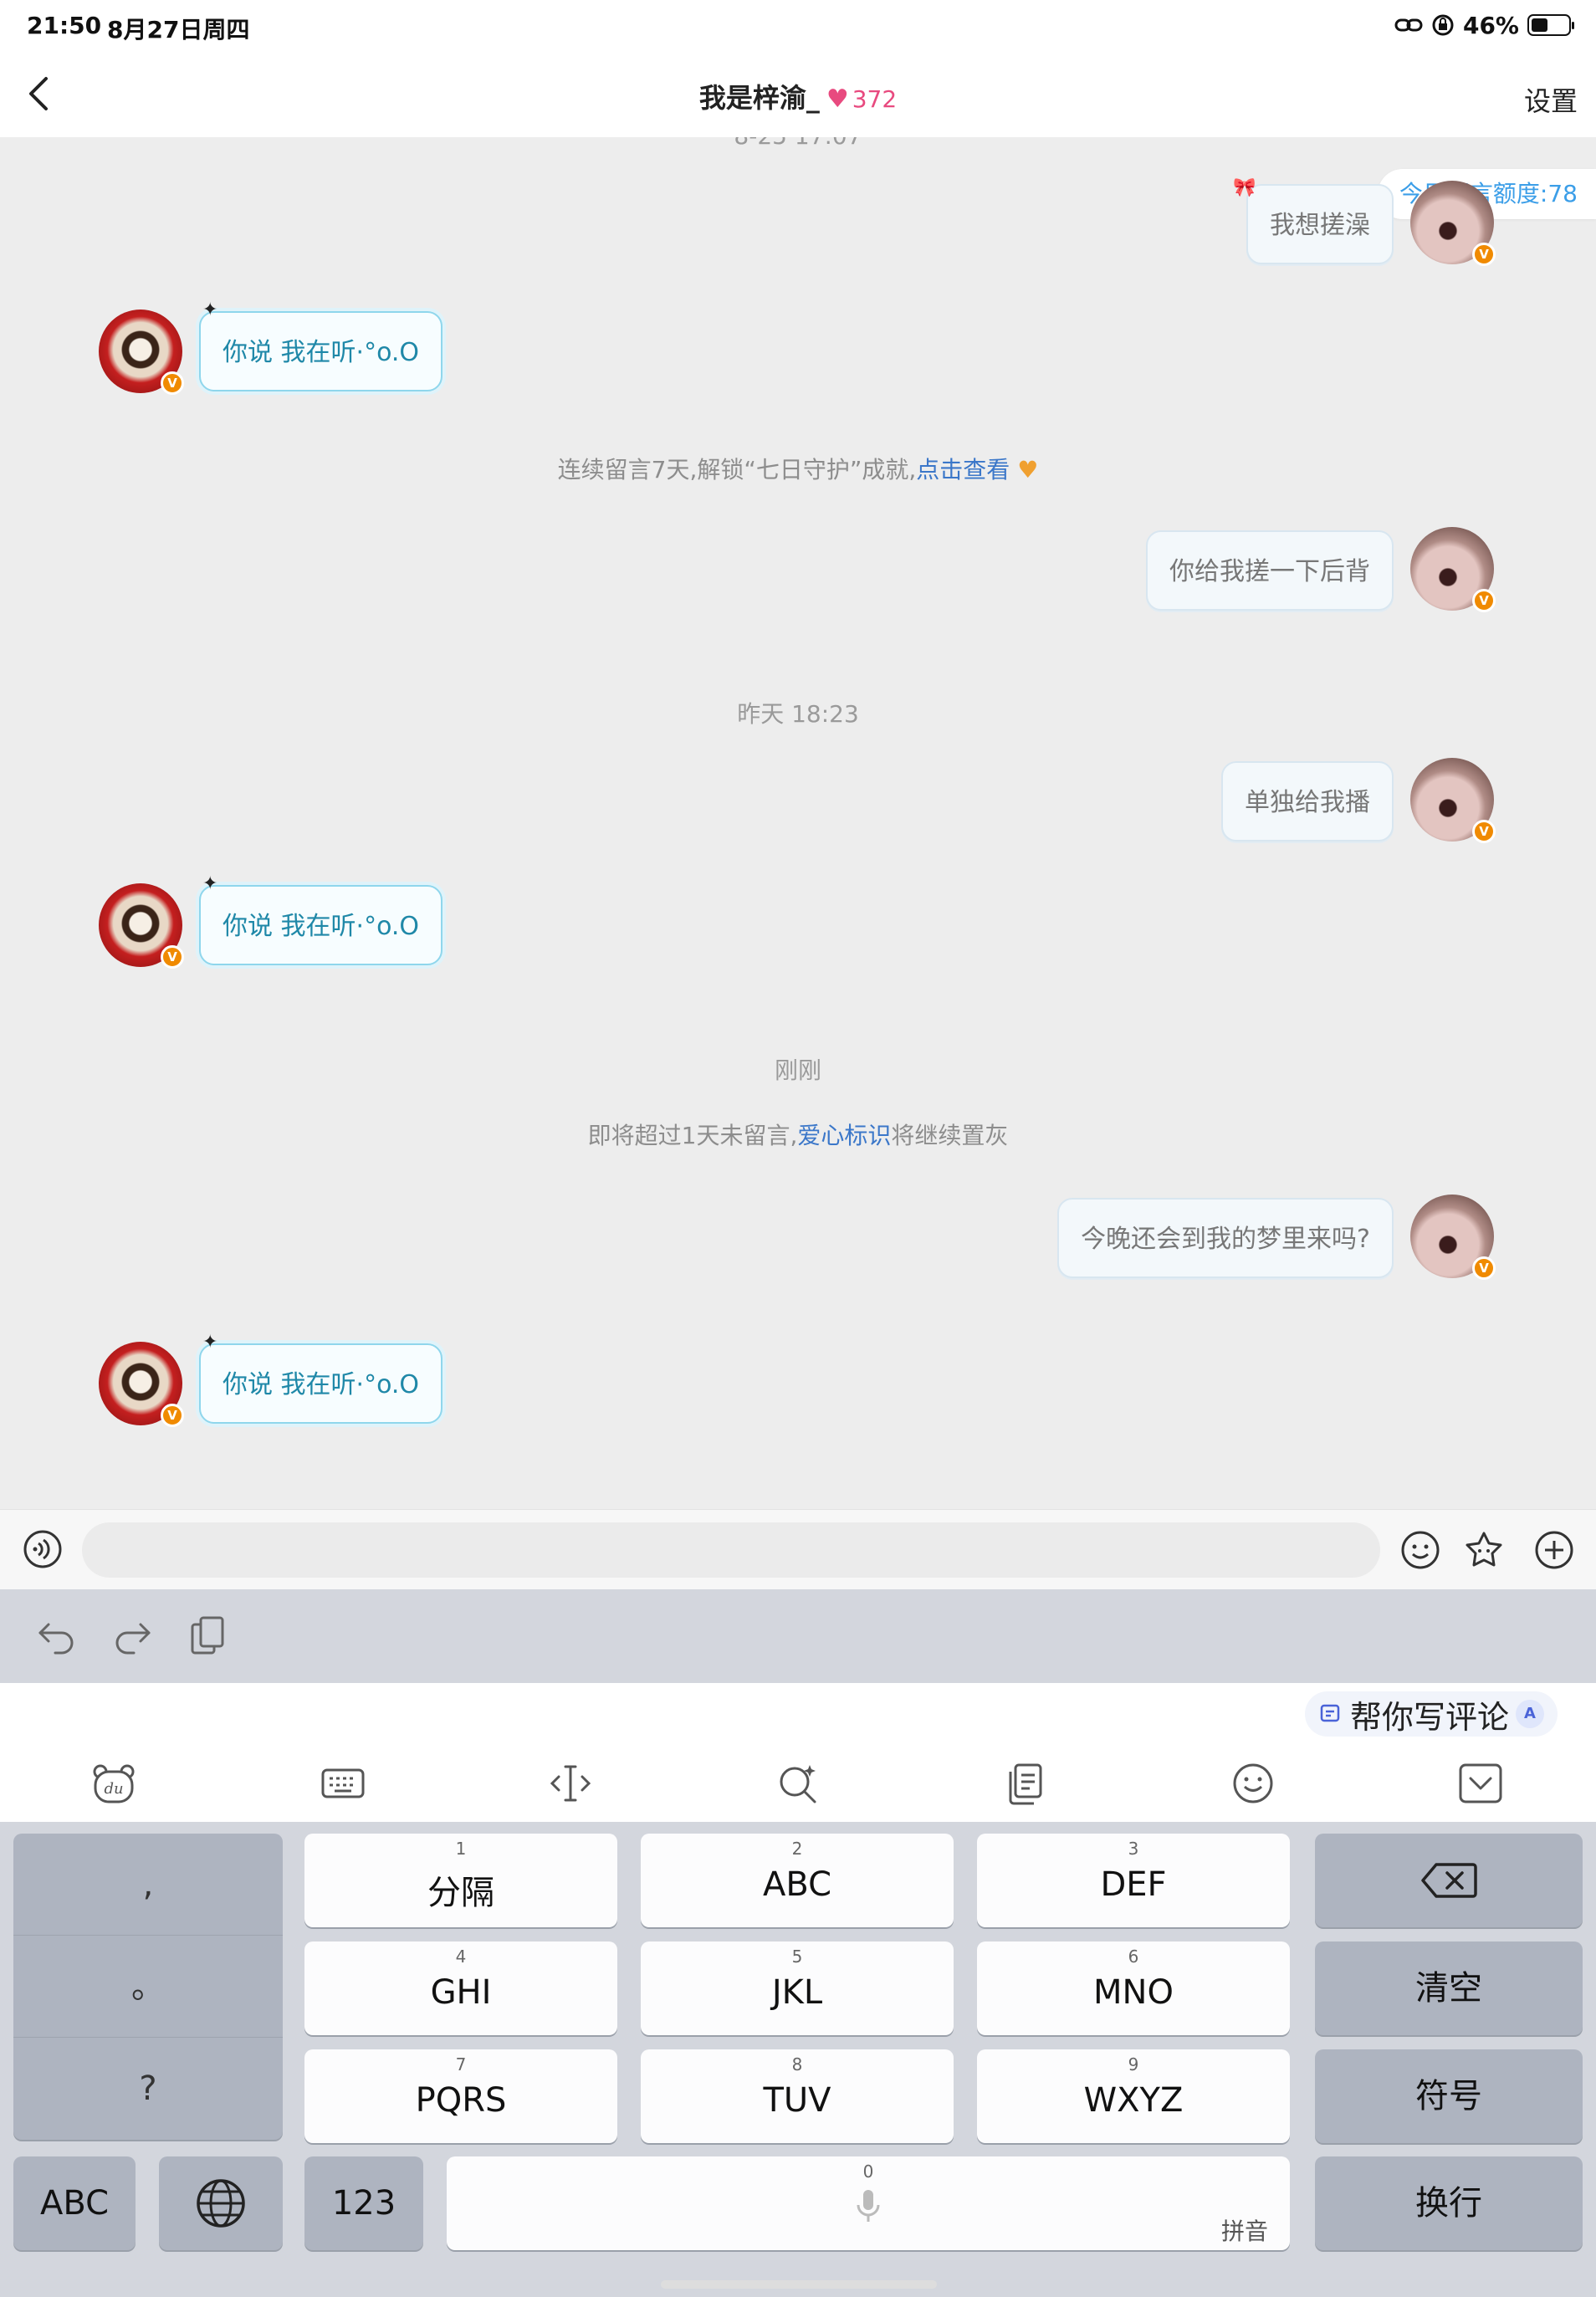 The image size is (1596, 2297). I want to click on chat-title: 我是梓渝_ ♥ 372, so click(798, 96).